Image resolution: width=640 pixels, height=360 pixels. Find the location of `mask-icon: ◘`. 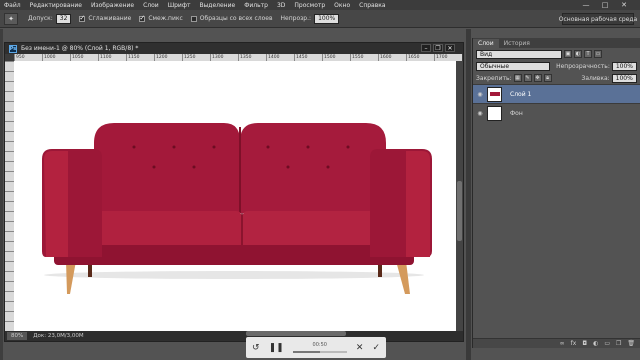

mask-icon: ◘ is located at coordinates (584, 343).